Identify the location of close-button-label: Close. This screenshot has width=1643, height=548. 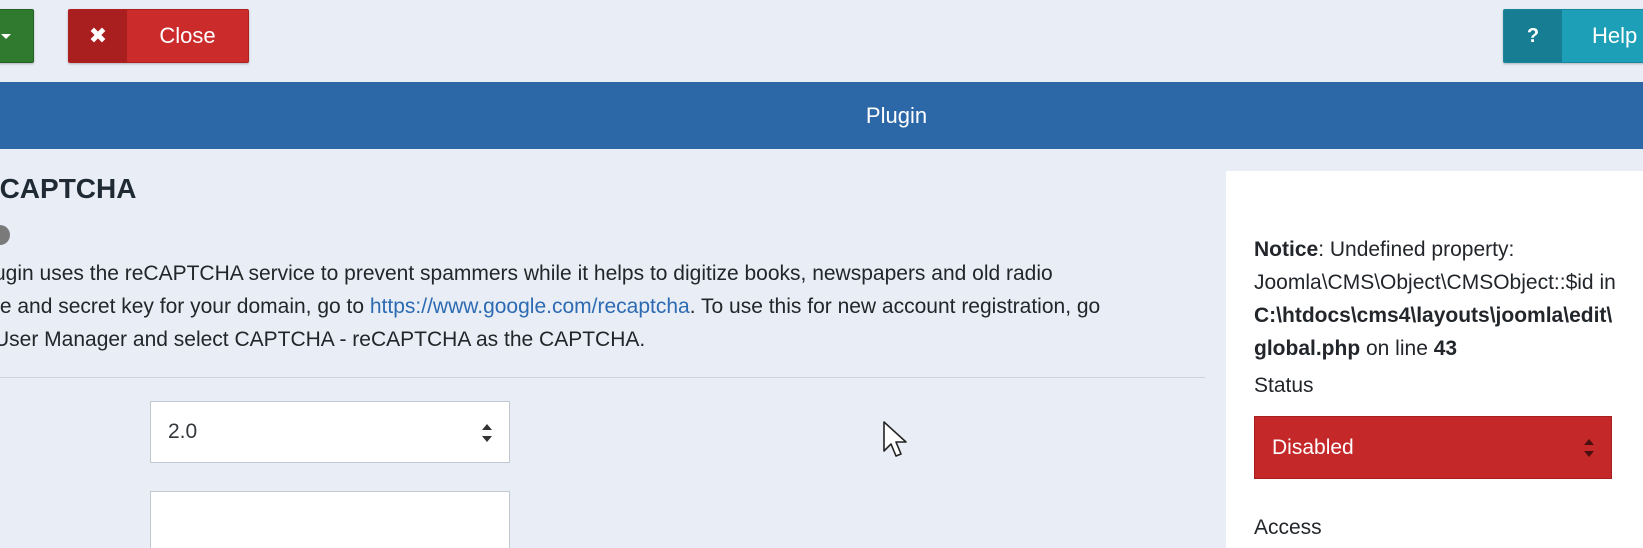
(187, 35).